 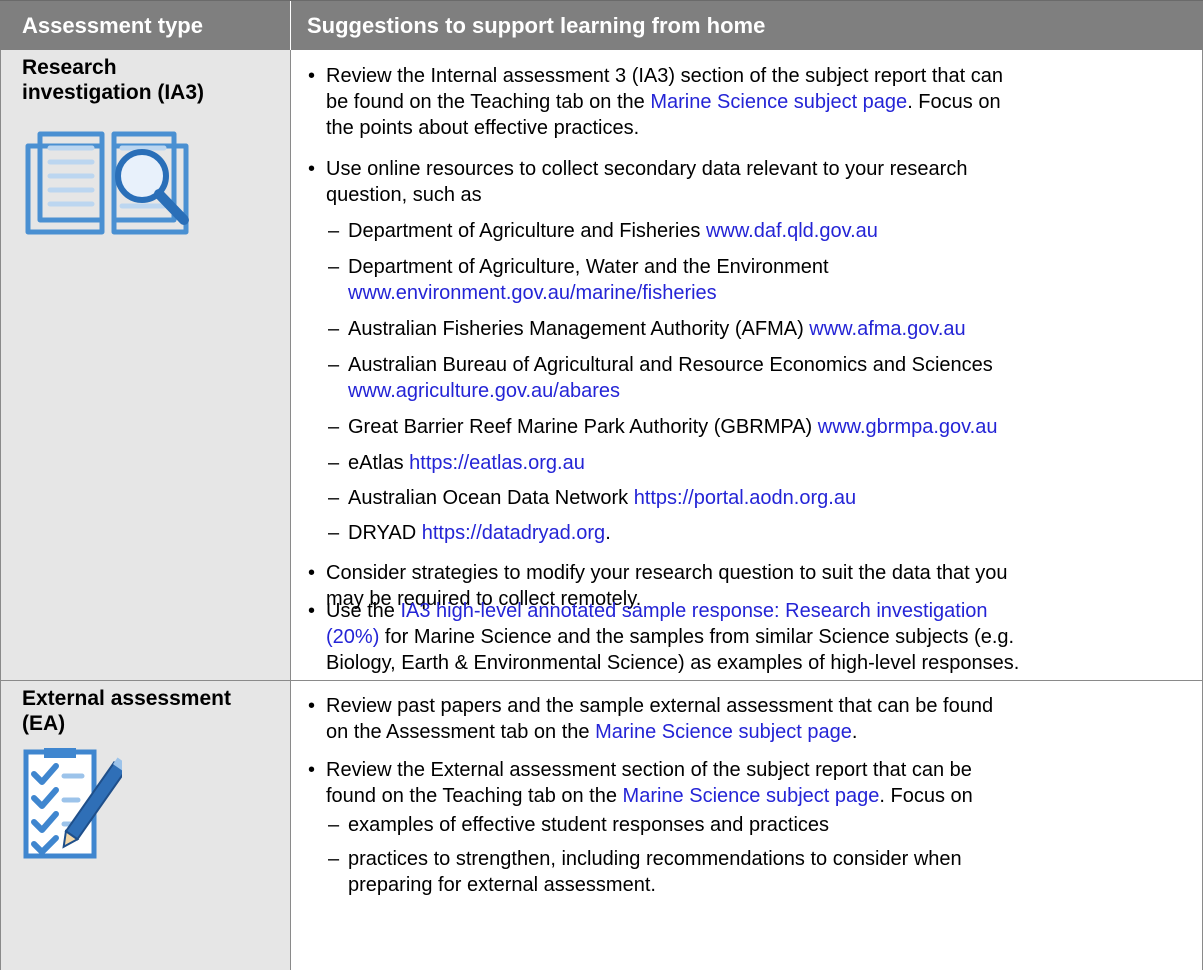 What do you see at coordinates (908, 427) in the screenshot?
I see `gbrmpa-link: www.gbrmpa.gov.au` at bounding box center [908, 427].